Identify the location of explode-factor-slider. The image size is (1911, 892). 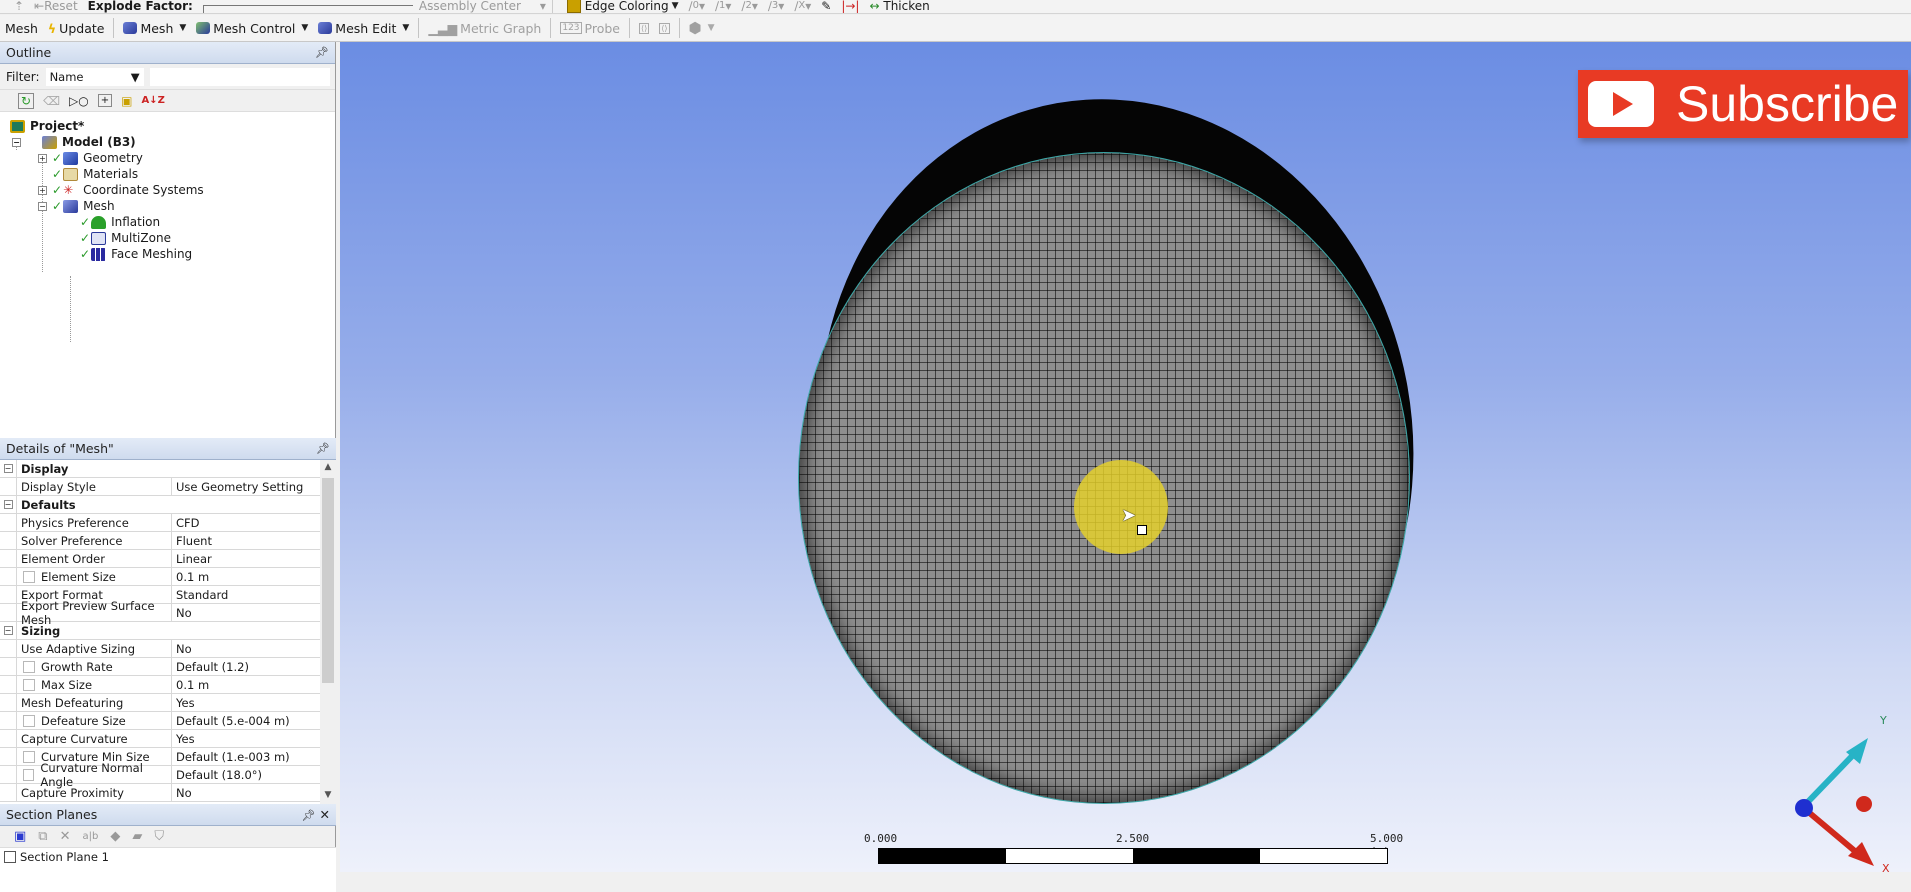
(307, 9).